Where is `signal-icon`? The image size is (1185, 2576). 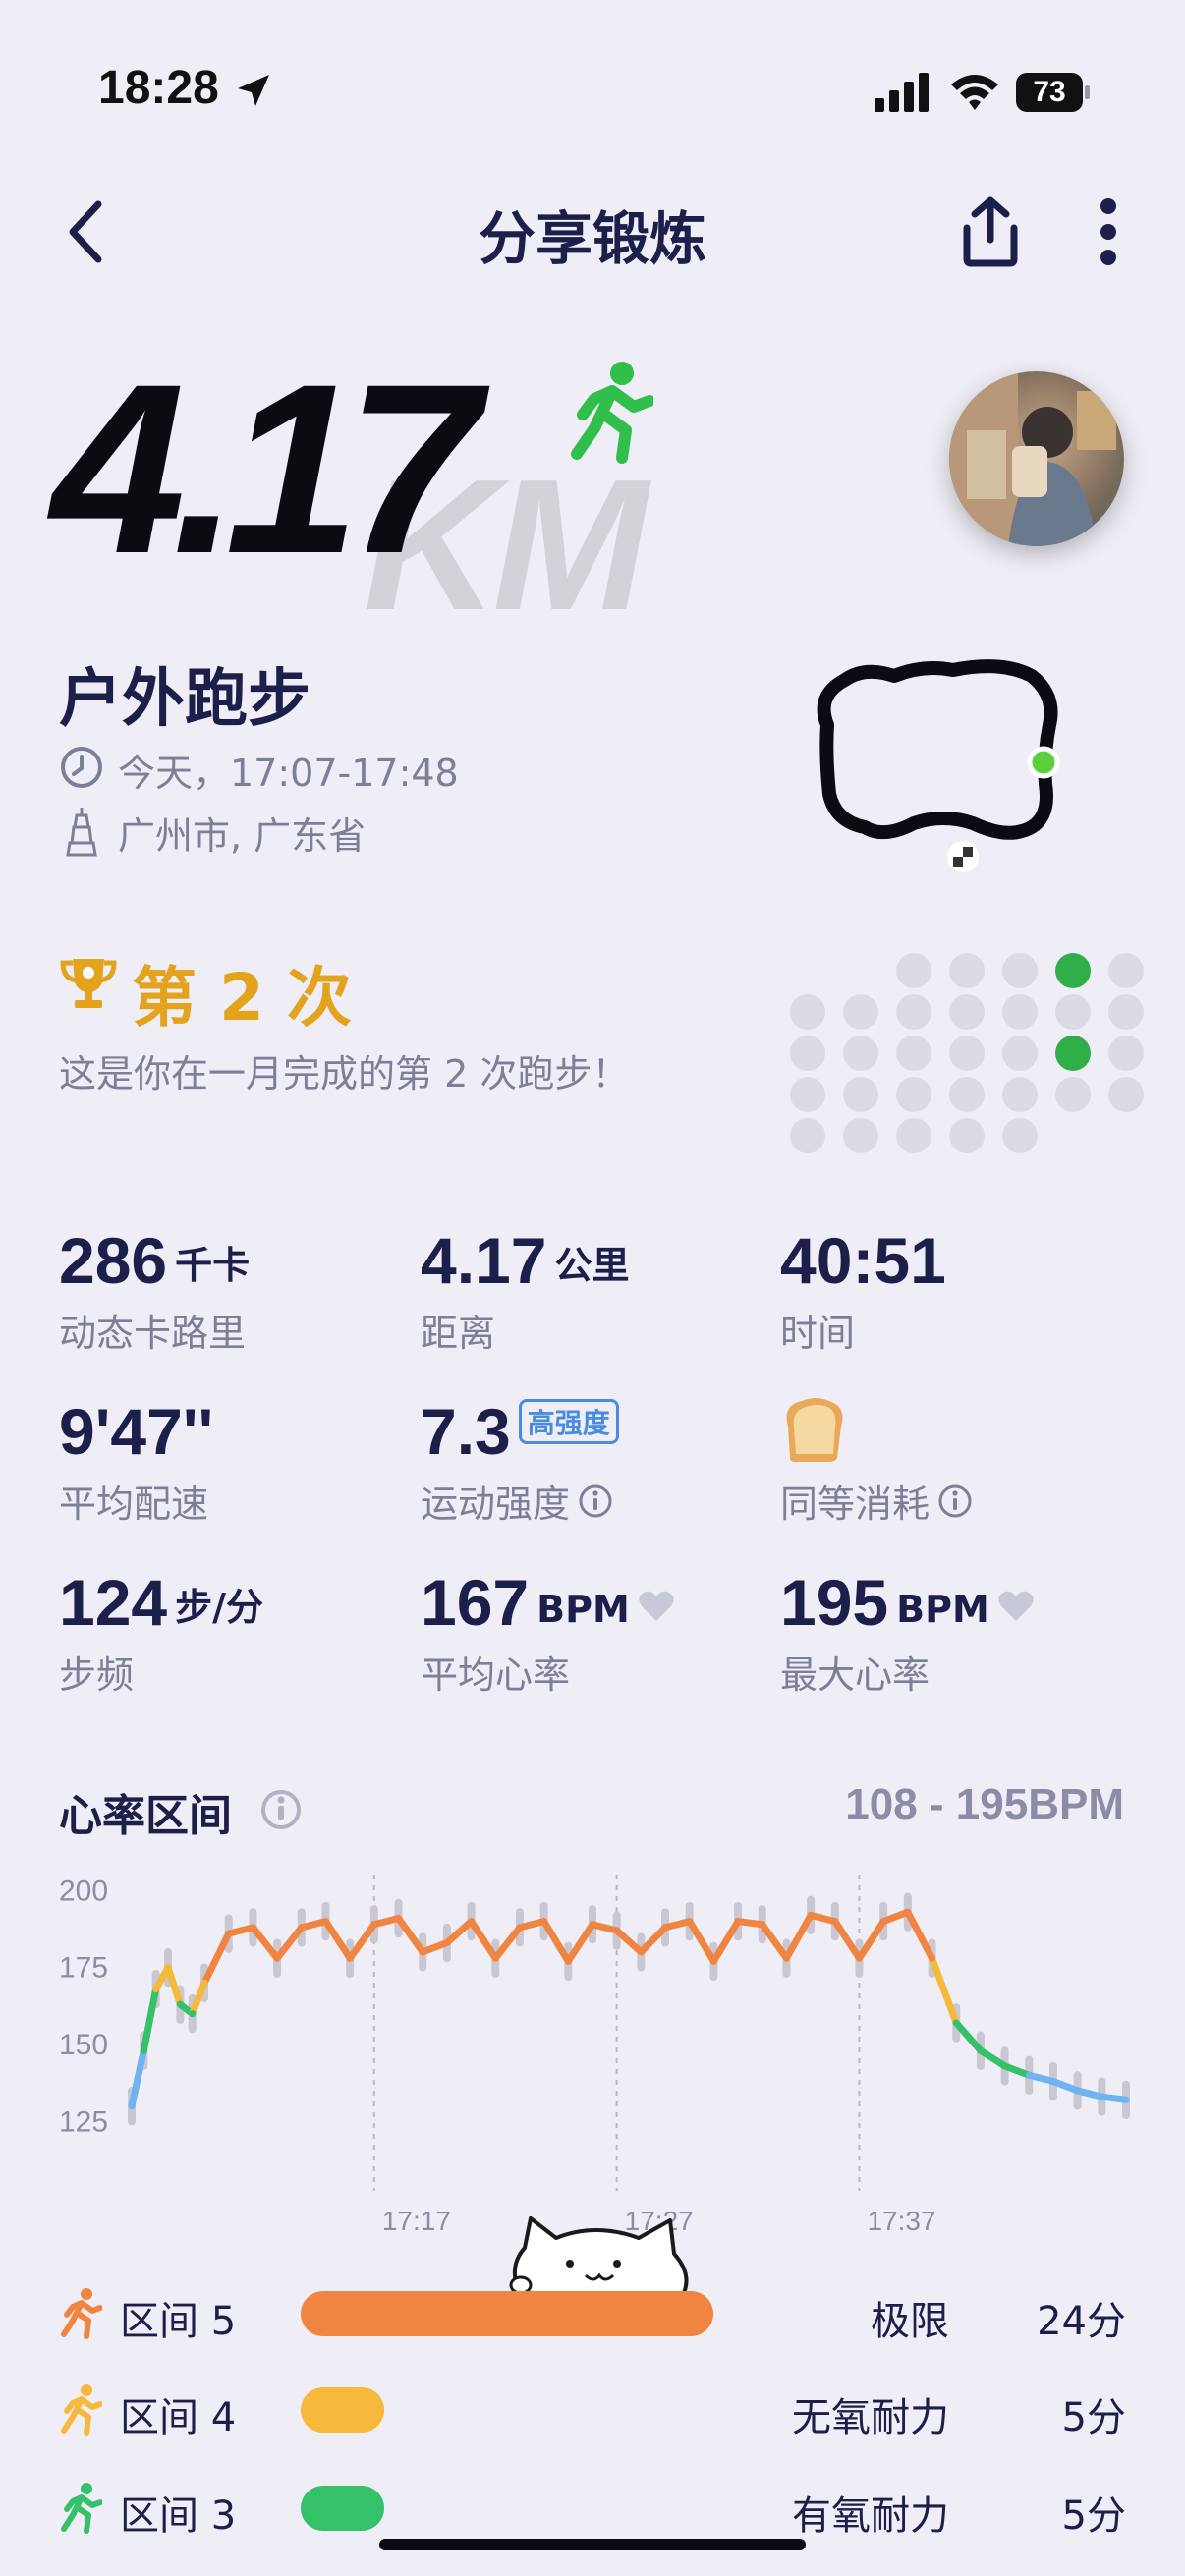 signal-icon is located at coordinates (902, 92).